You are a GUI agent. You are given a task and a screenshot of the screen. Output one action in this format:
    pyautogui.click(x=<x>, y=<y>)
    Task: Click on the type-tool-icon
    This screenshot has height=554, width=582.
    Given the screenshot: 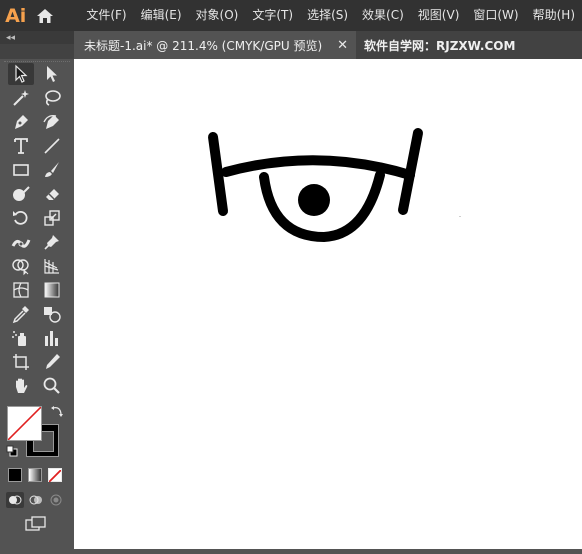 What is the action you would take?
    pyautogui.click(x=21, y=146)
    